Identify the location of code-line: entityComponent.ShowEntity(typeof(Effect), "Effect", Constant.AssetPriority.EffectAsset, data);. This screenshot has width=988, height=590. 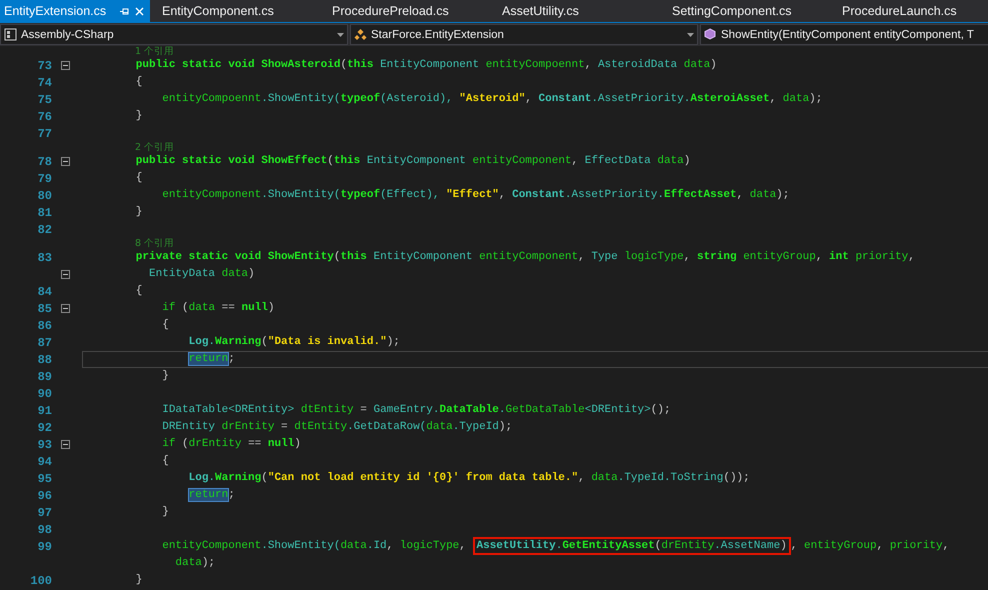
(475, 195).